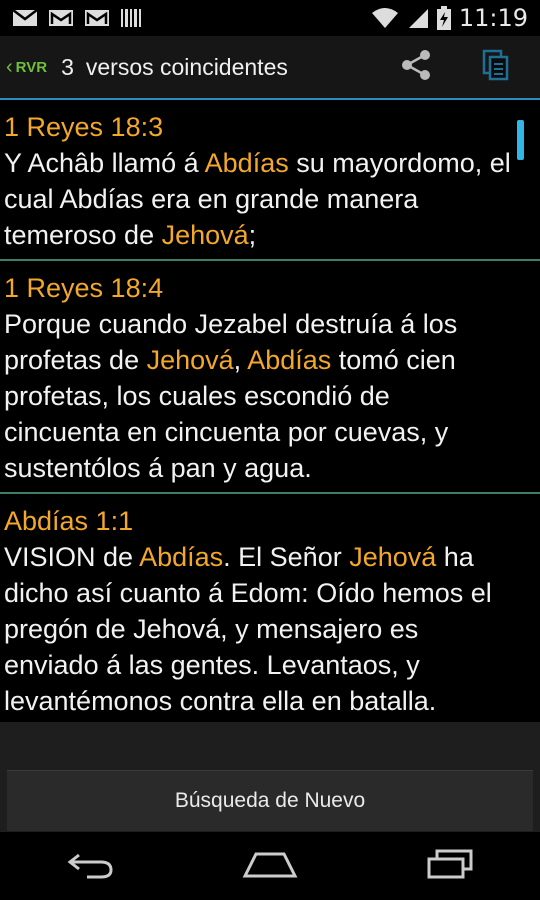 Image resolution: width=540 pixels, height=900 pixels. I want to click on share-button, so click(416, 67).